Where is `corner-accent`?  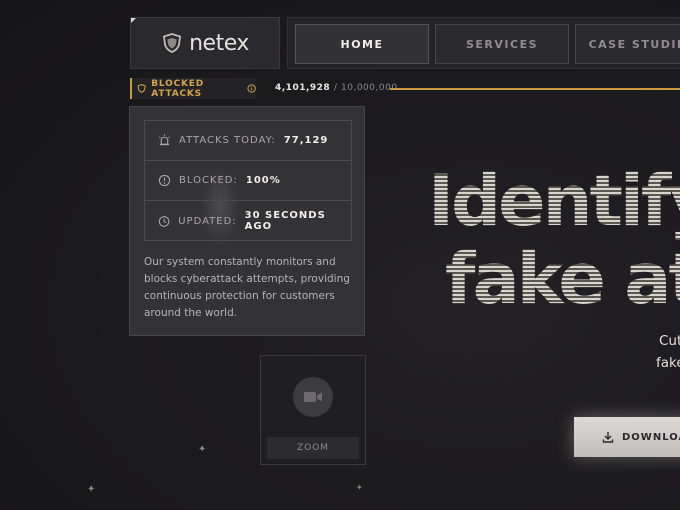 corner-accent is located at coordinates (133, 20).